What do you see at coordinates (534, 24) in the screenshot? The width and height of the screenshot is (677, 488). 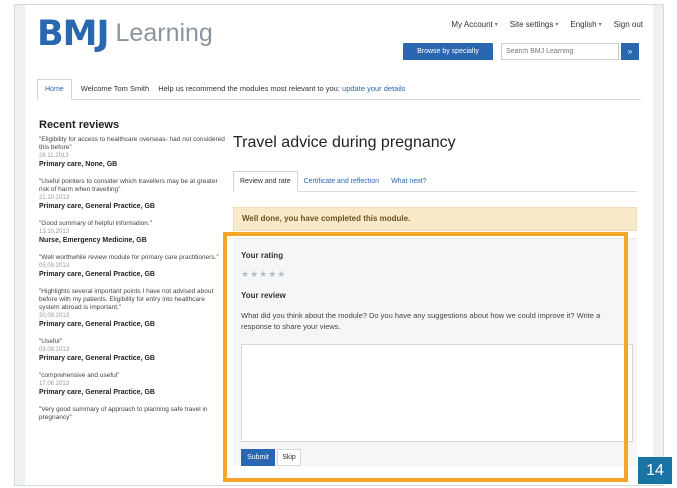 I see `site-settings-link: Site settings ▾` at bounding box center [534, 24].